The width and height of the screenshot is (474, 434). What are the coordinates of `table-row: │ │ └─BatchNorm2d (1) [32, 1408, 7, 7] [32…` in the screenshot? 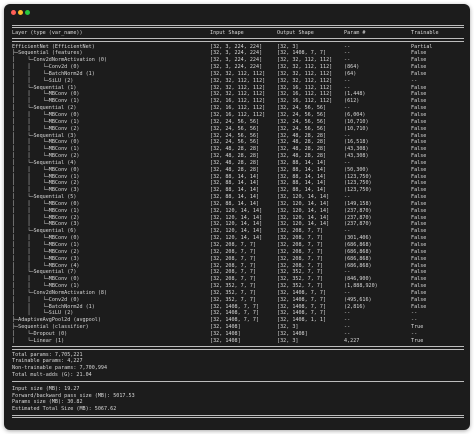 It's located at (238, 307).